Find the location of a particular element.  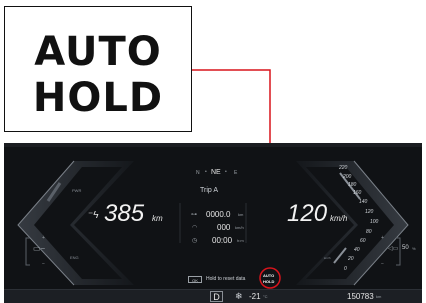

speed-tick-200: 200 is located at coordinates (347, 177).